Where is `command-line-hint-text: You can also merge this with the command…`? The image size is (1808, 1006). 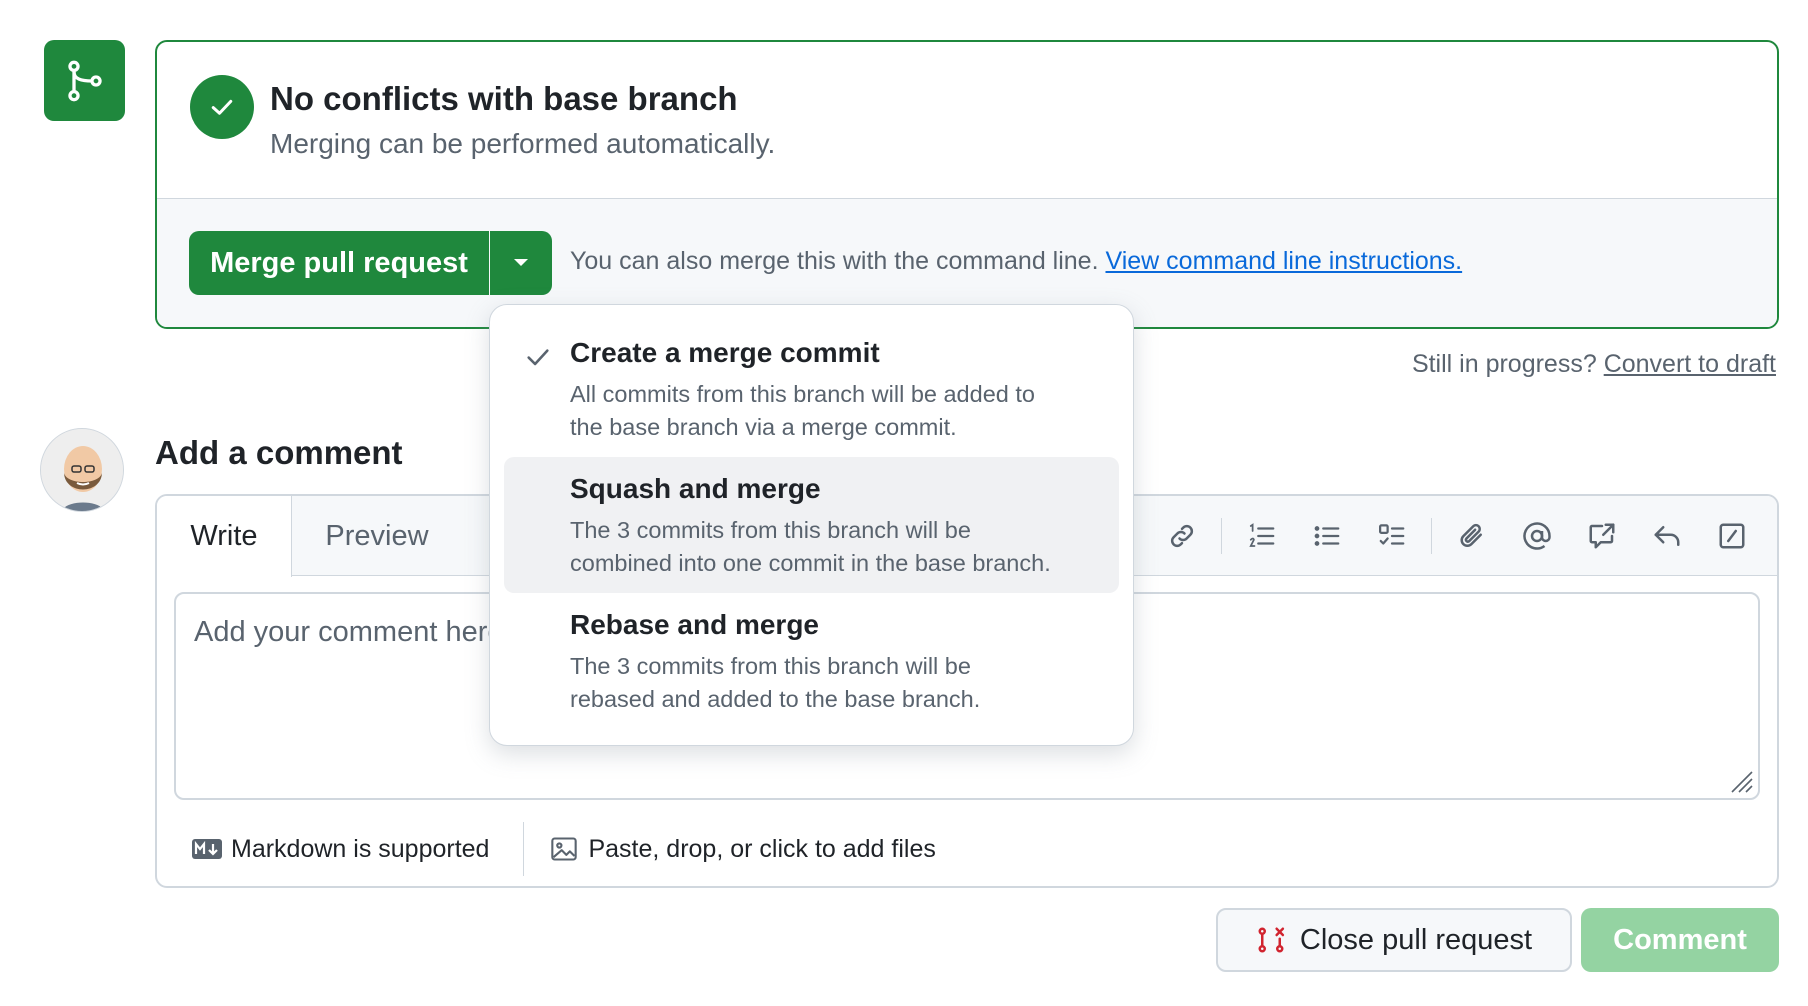
command-line-hint-text: You can also merge this with the command… is located at coordinates (838, 261).